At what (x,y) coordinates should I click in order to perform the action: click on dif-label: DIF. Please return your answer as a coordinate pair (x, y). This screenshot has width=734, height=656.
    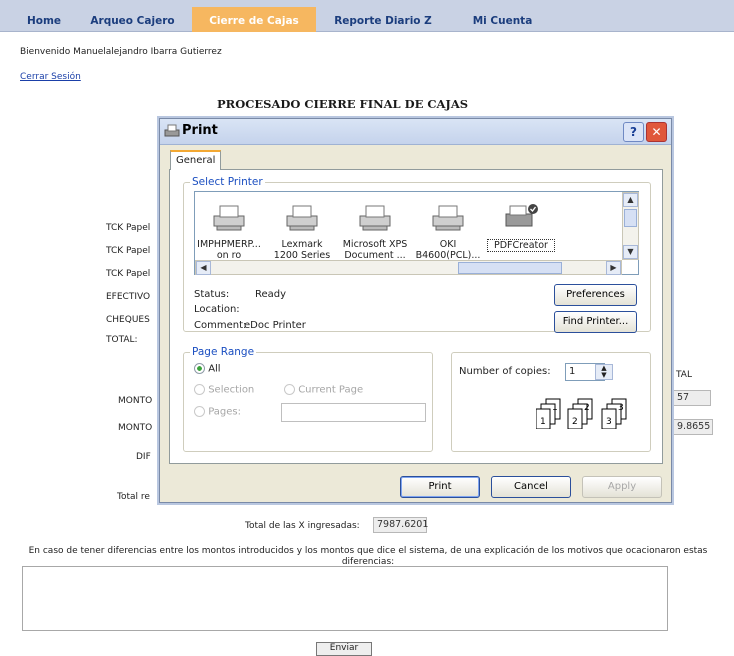
    Looking at the image, I should click on (143, 457).